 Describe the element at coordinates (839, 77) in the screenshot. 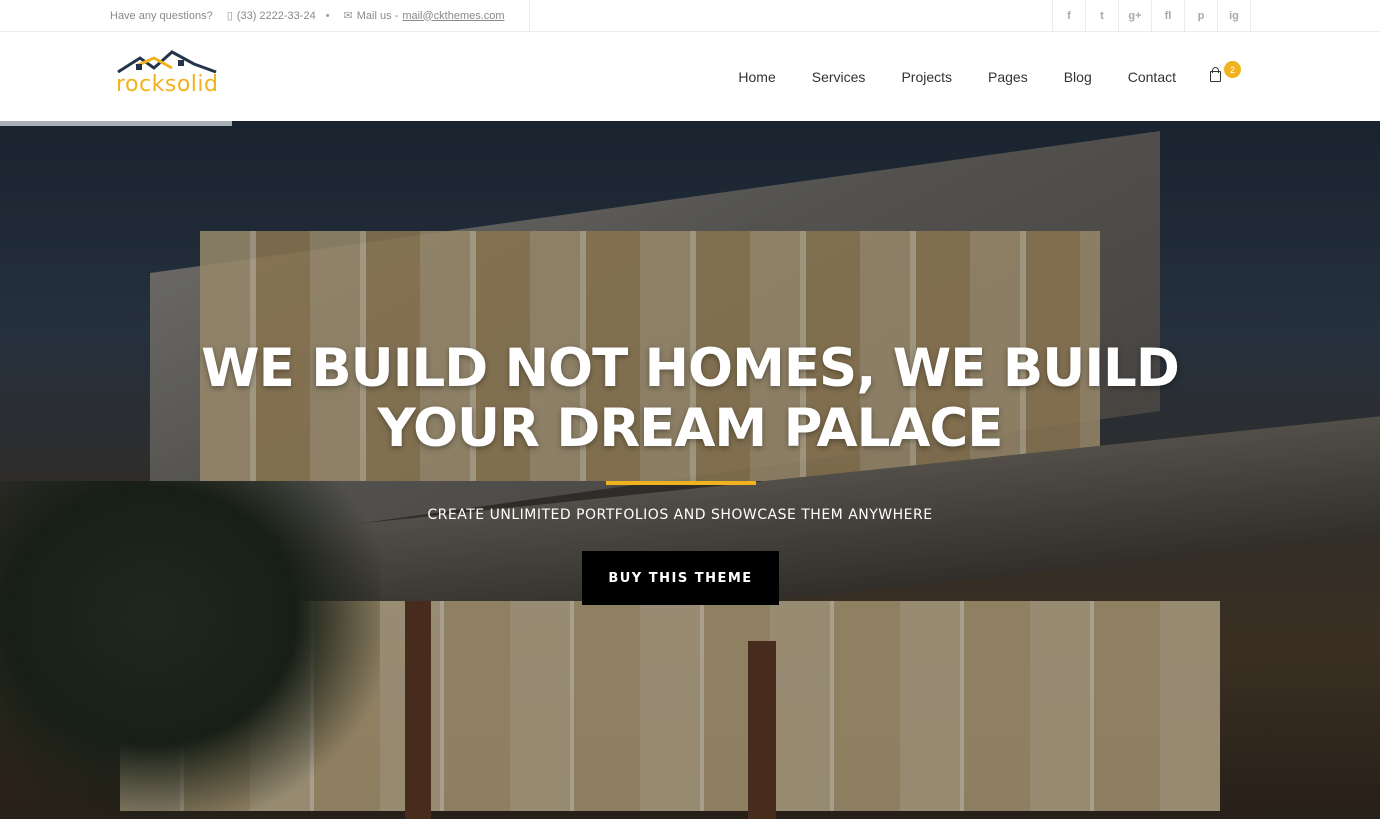

I see `nav-services: Services` at that location.